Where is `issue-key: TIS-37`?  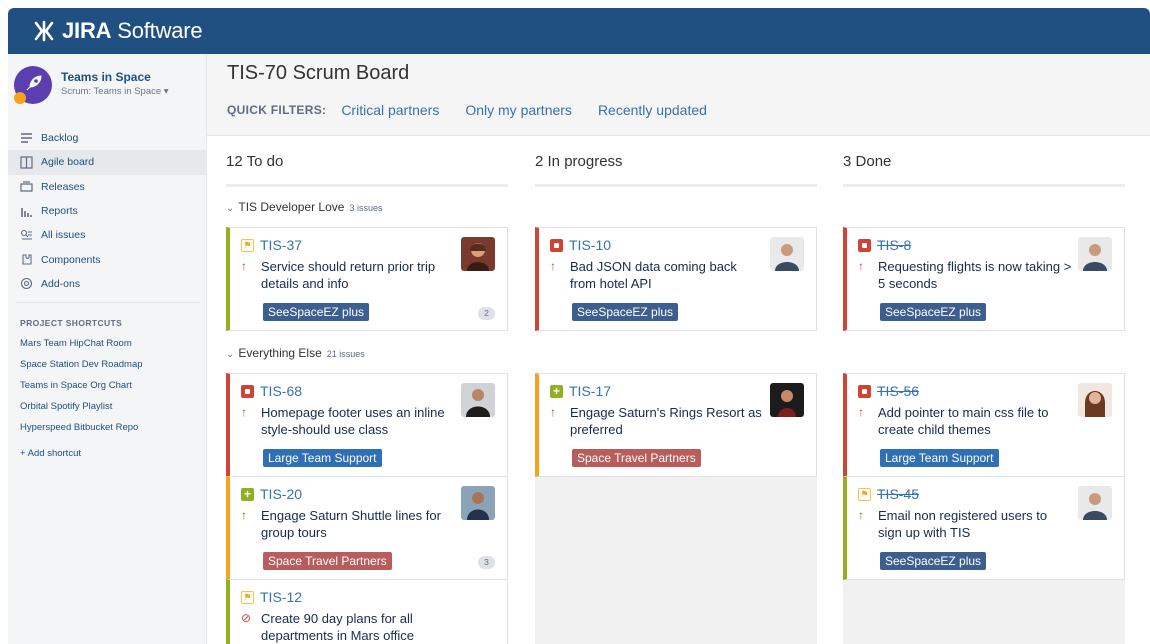 issue-key: TIS-37 is located at coordinates (281, 245).